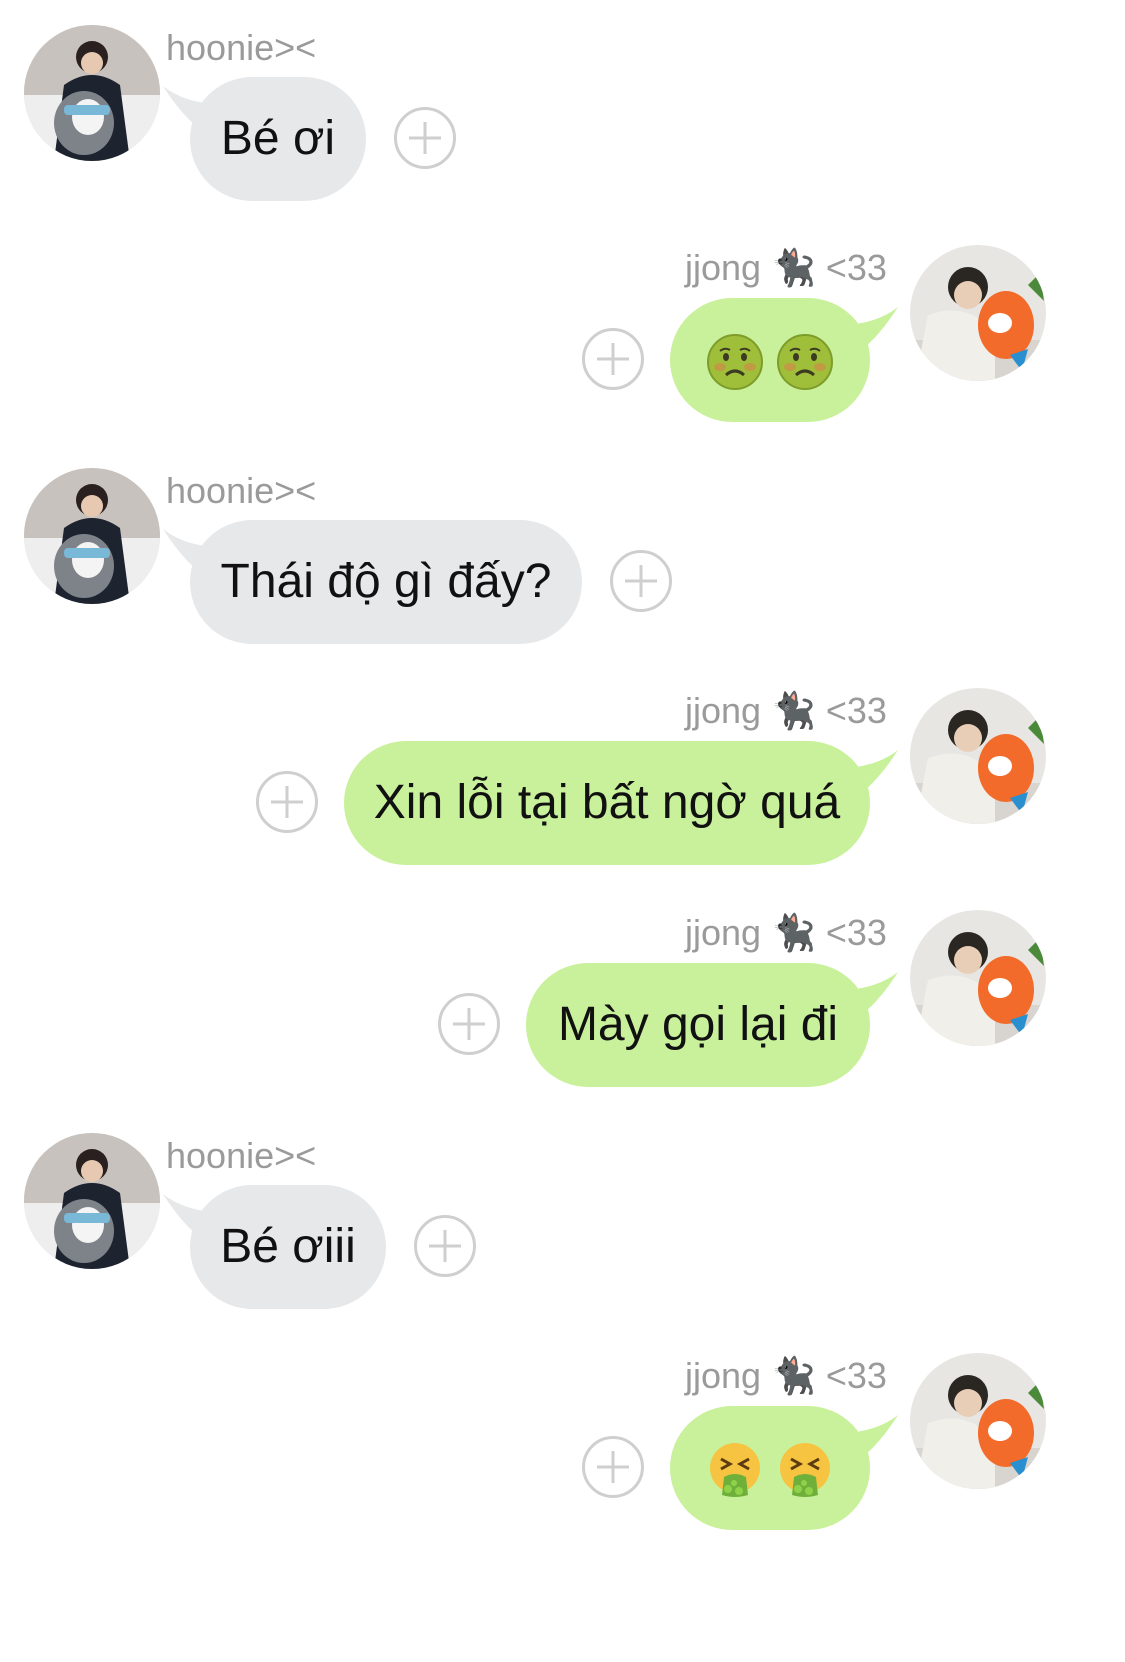 This screenshot has width=1125, height=1662. I want to click on message-bubble: Xin lỗi tại bất ngờ quá, so click(607, 803).